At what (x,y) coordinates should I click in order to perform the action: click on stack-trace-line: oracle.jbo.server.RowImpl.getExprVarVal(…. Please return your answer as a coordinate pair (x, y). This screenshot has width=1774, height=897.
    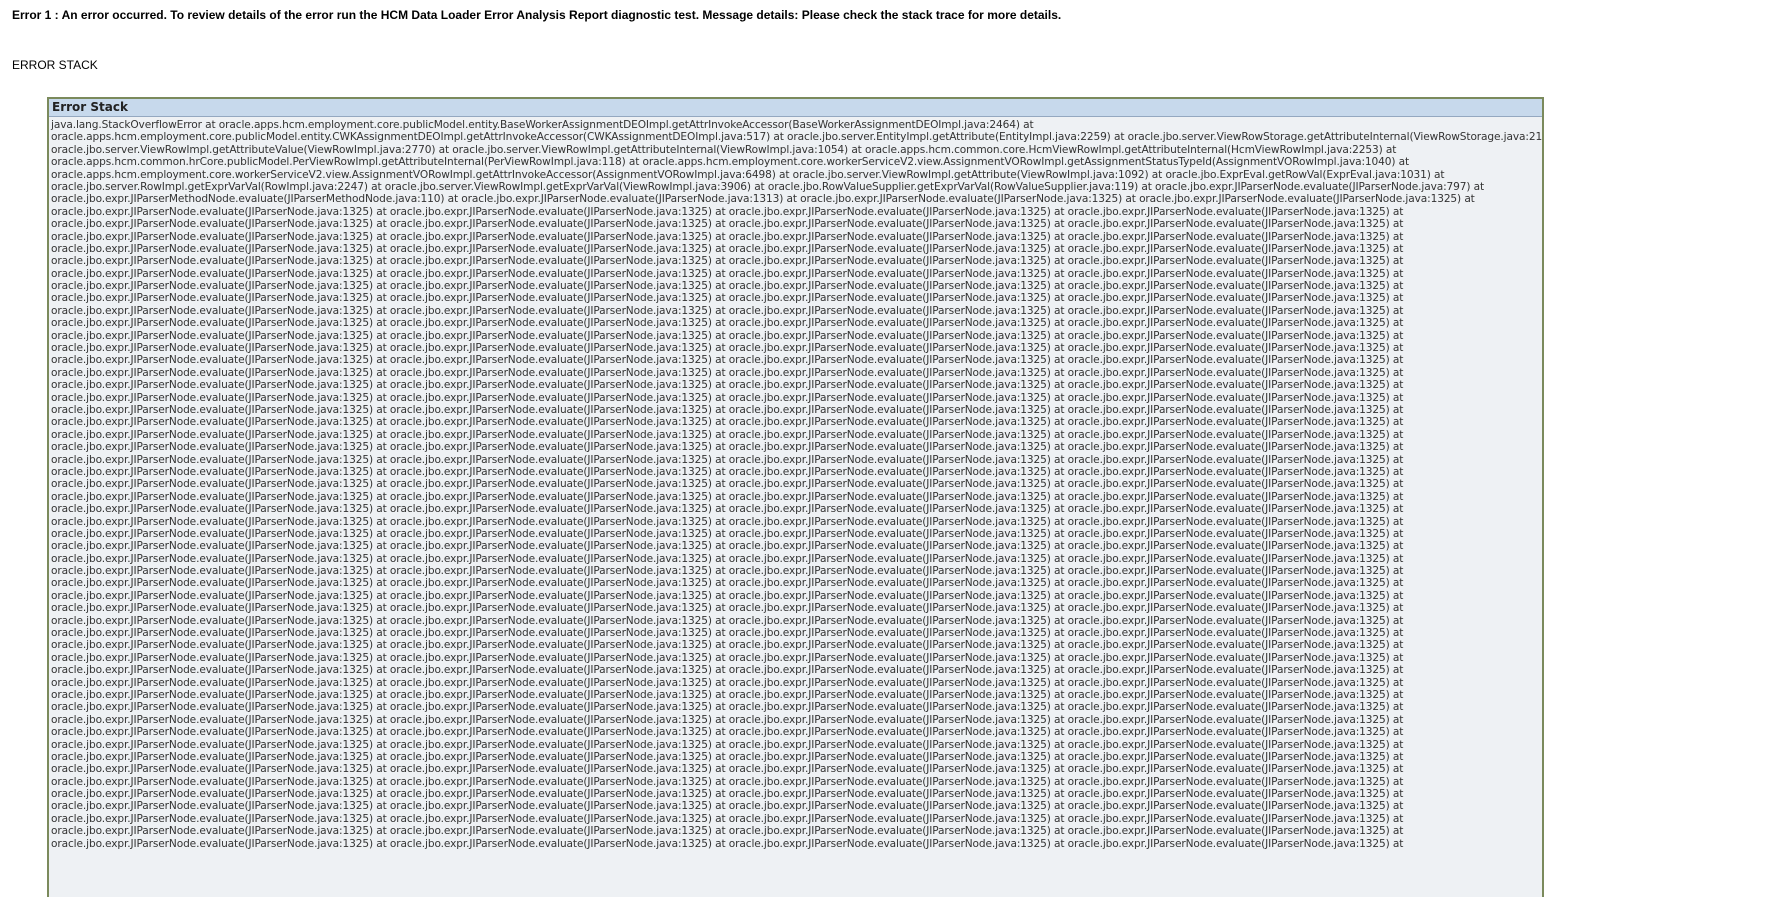
    Looking at the image, I should click on (768, 186).